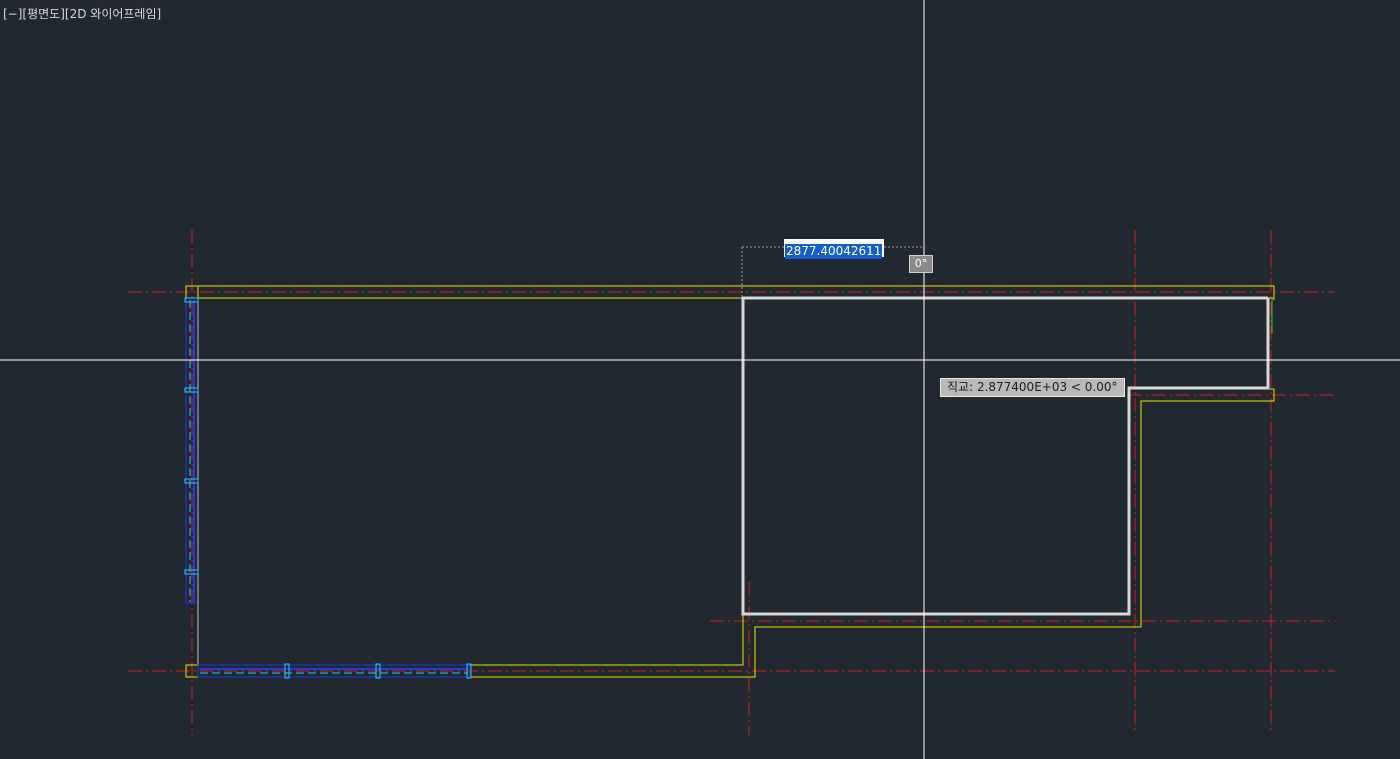 This screenshot has height=759, width=1400. What do you see at coordinates (834, 251) in the screenshot?
I see `dynamic-distance-value: 2877.40042611` at bounding box center [834, 251].